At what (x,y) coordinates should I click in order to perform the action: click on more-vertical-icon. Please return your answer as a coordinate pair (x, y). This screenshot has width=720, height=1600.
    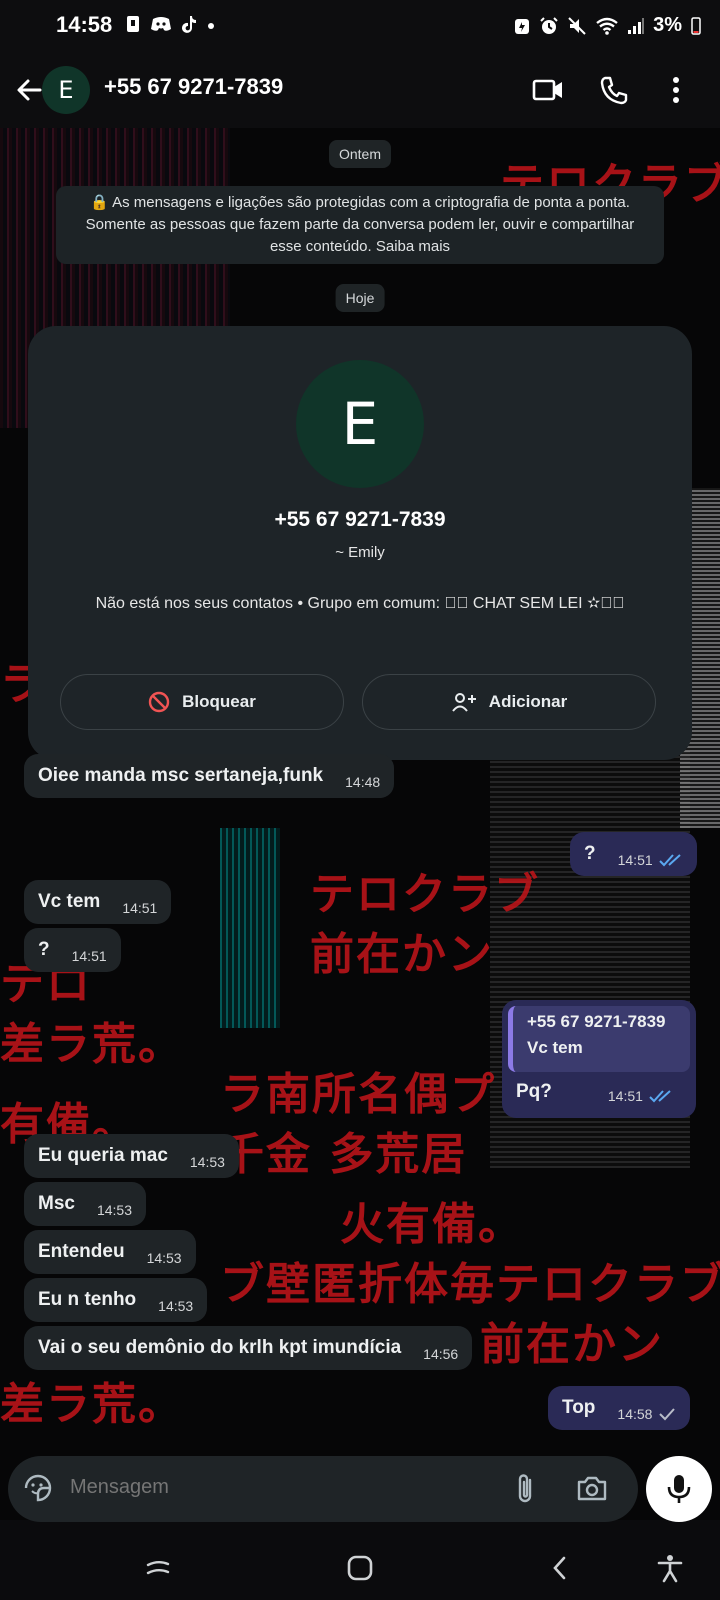
    Looking at the image, I should click on (676, 90).